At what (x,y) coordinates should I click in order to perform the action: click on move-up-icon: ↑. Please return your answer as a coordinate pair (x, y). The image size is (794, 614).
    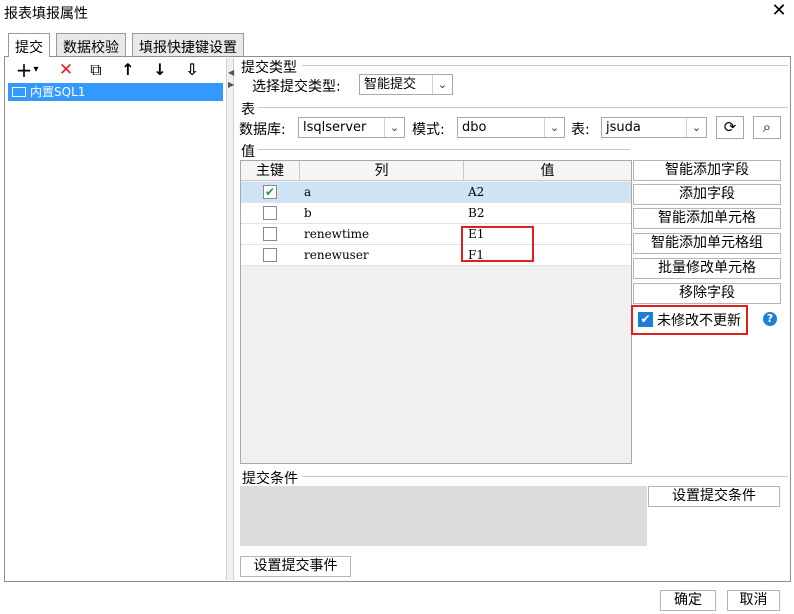
    Looking at the image, I should click on (128, 70).